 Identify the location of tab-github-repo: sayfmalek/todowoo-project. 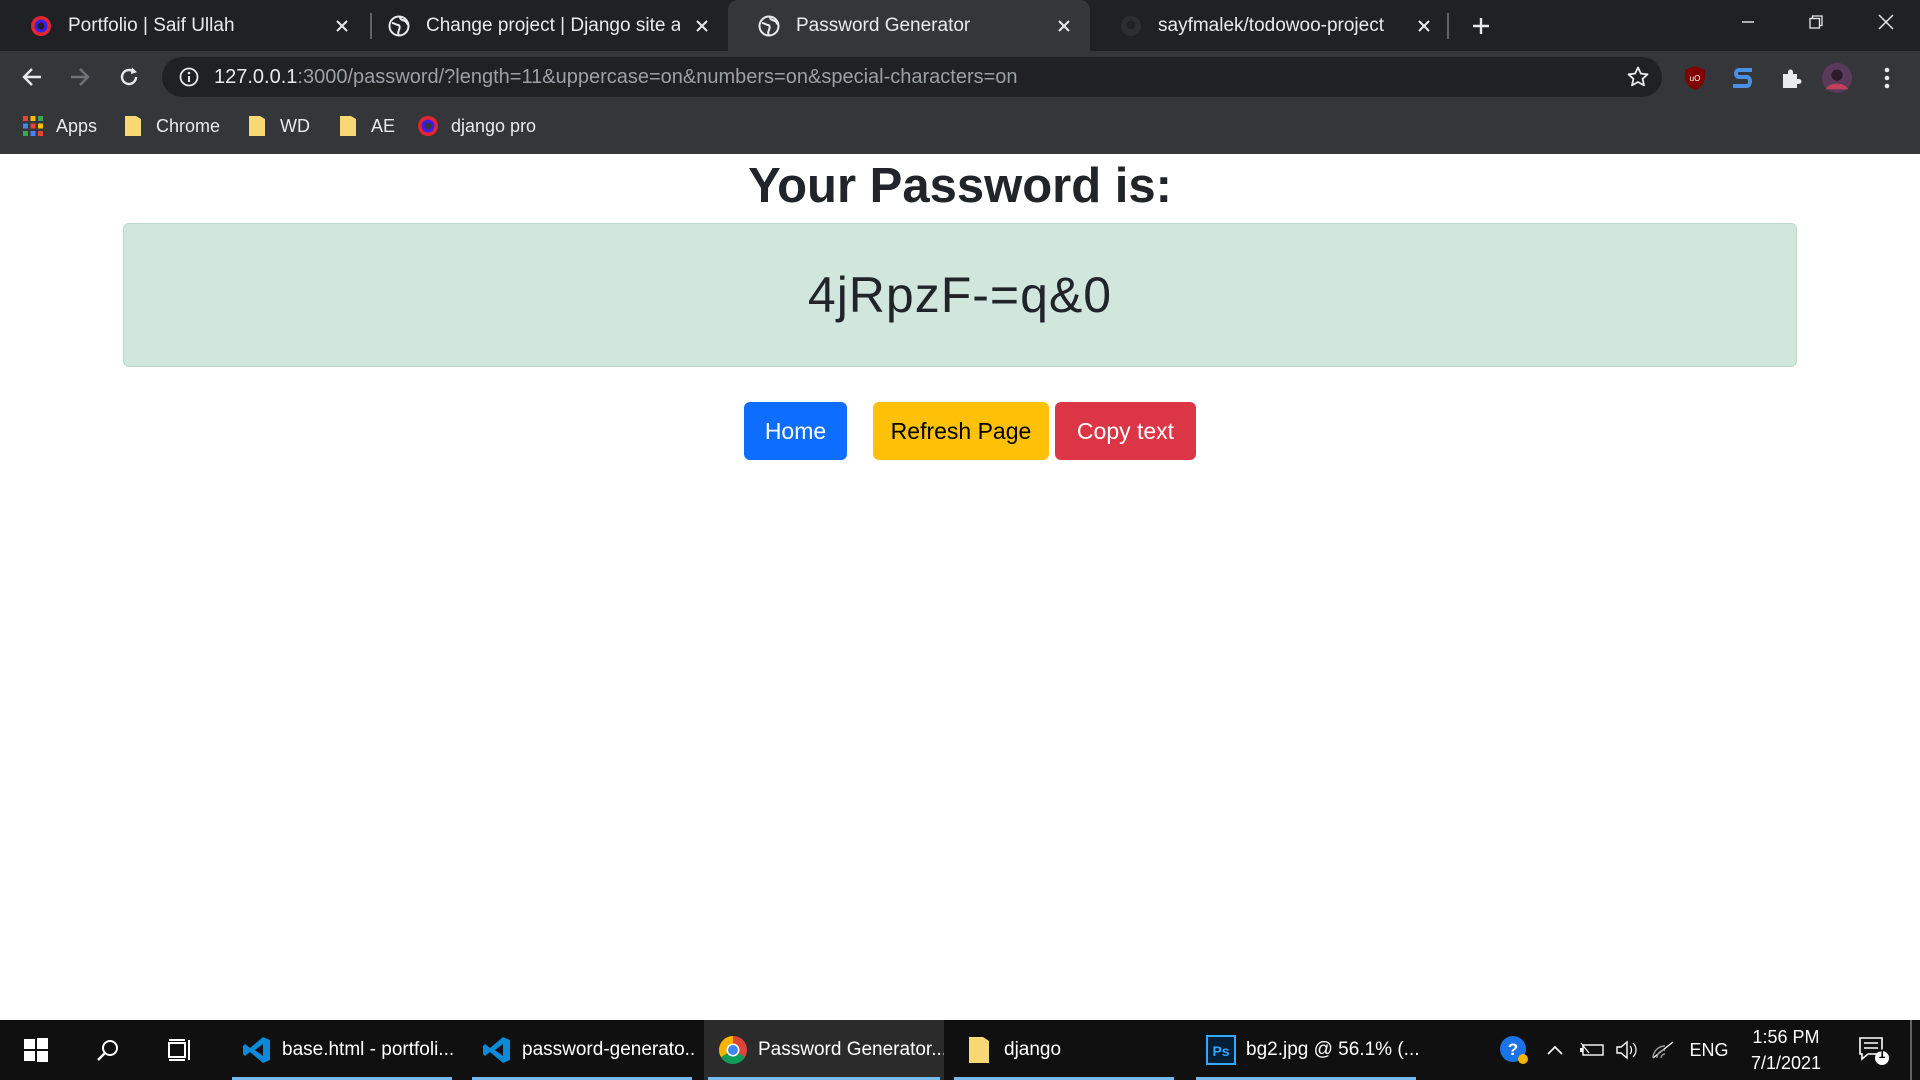
(1270, 25).